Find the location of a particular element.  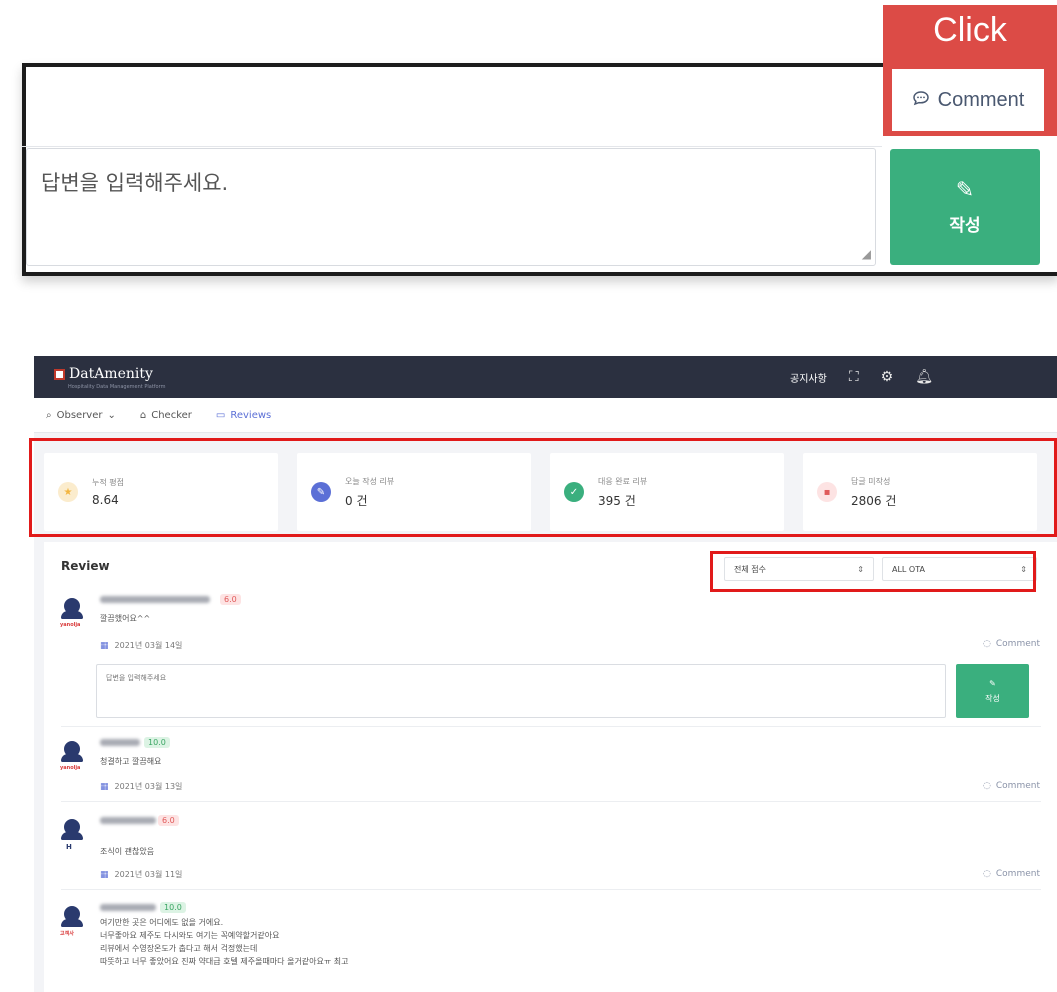

review-date: ▦ 2021년 03월 14일 is located at coordinates (141, 645).